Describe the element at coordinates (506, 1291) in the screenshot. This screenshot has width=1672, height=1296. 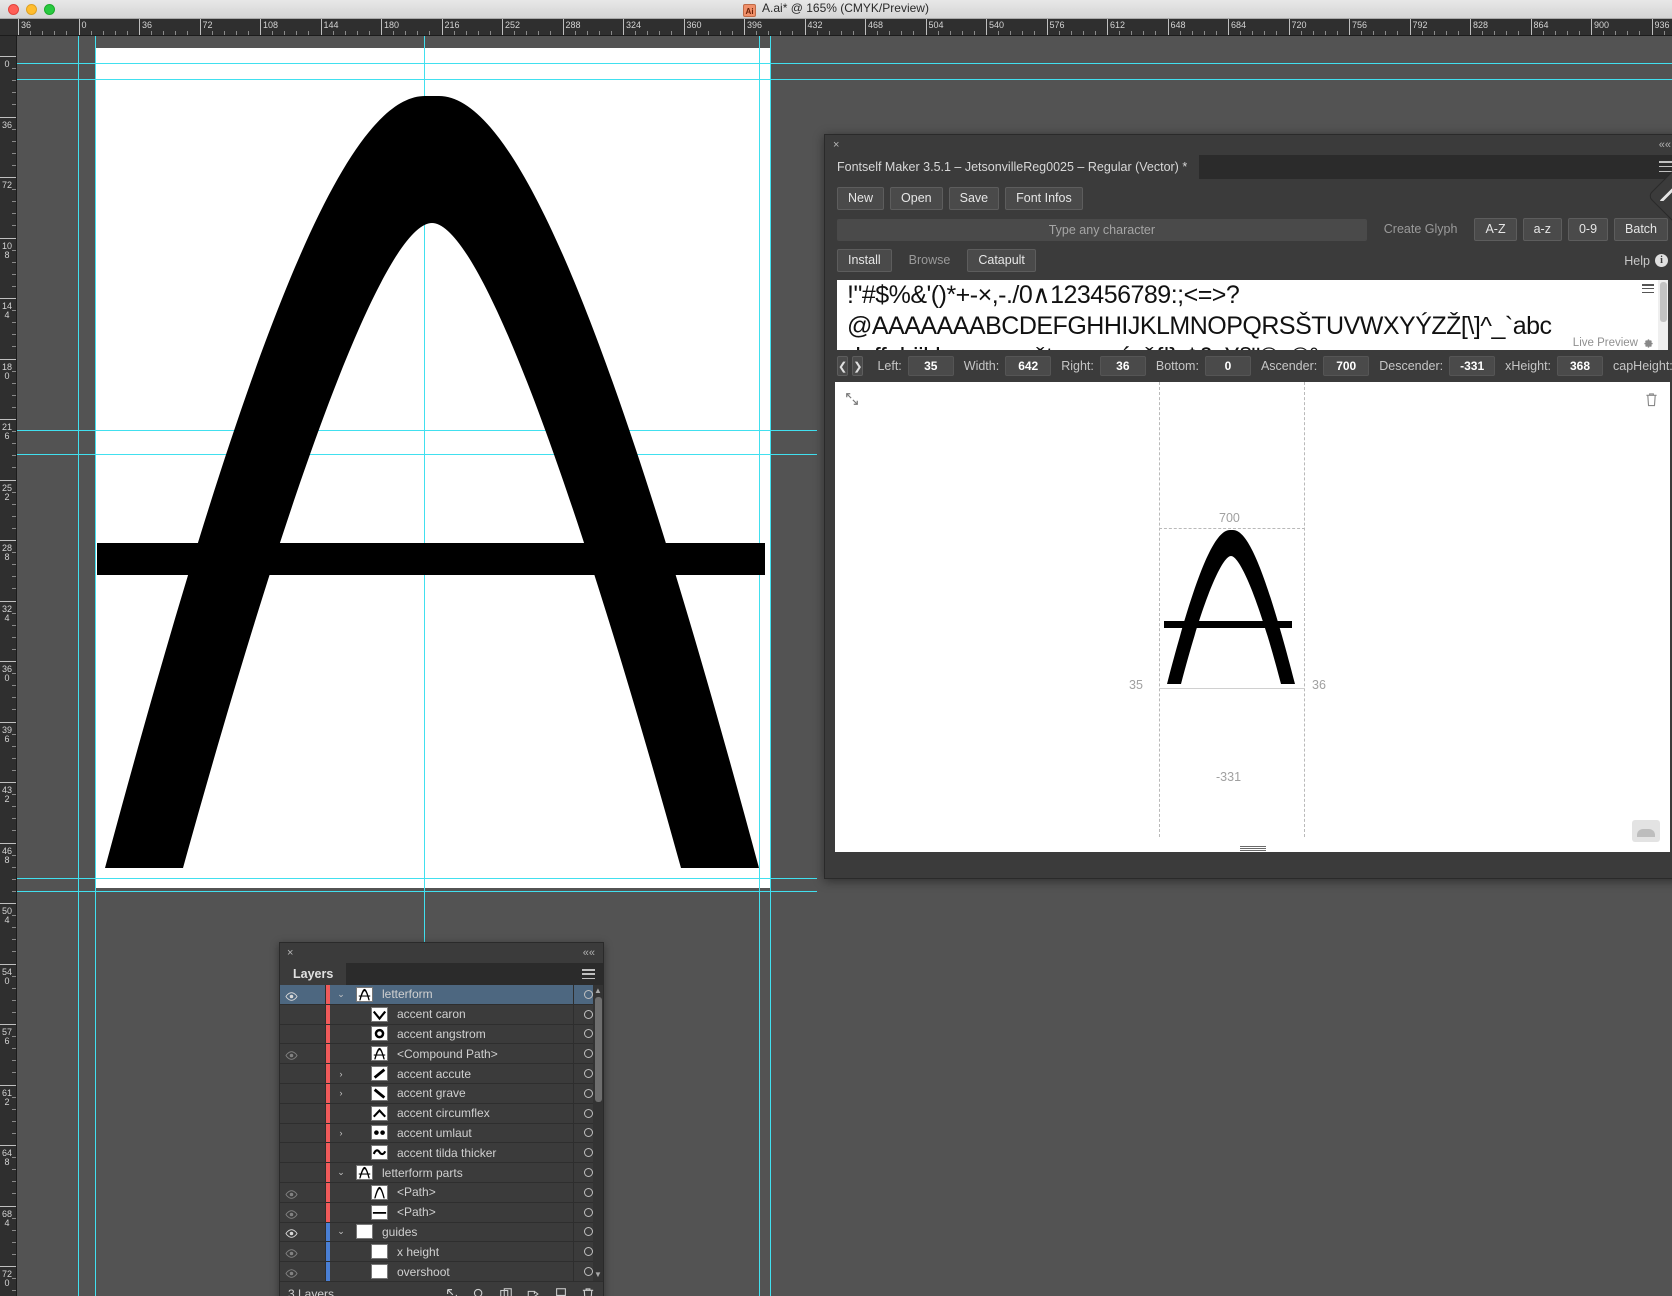
I see `duplicate-layer-icon` at that location.